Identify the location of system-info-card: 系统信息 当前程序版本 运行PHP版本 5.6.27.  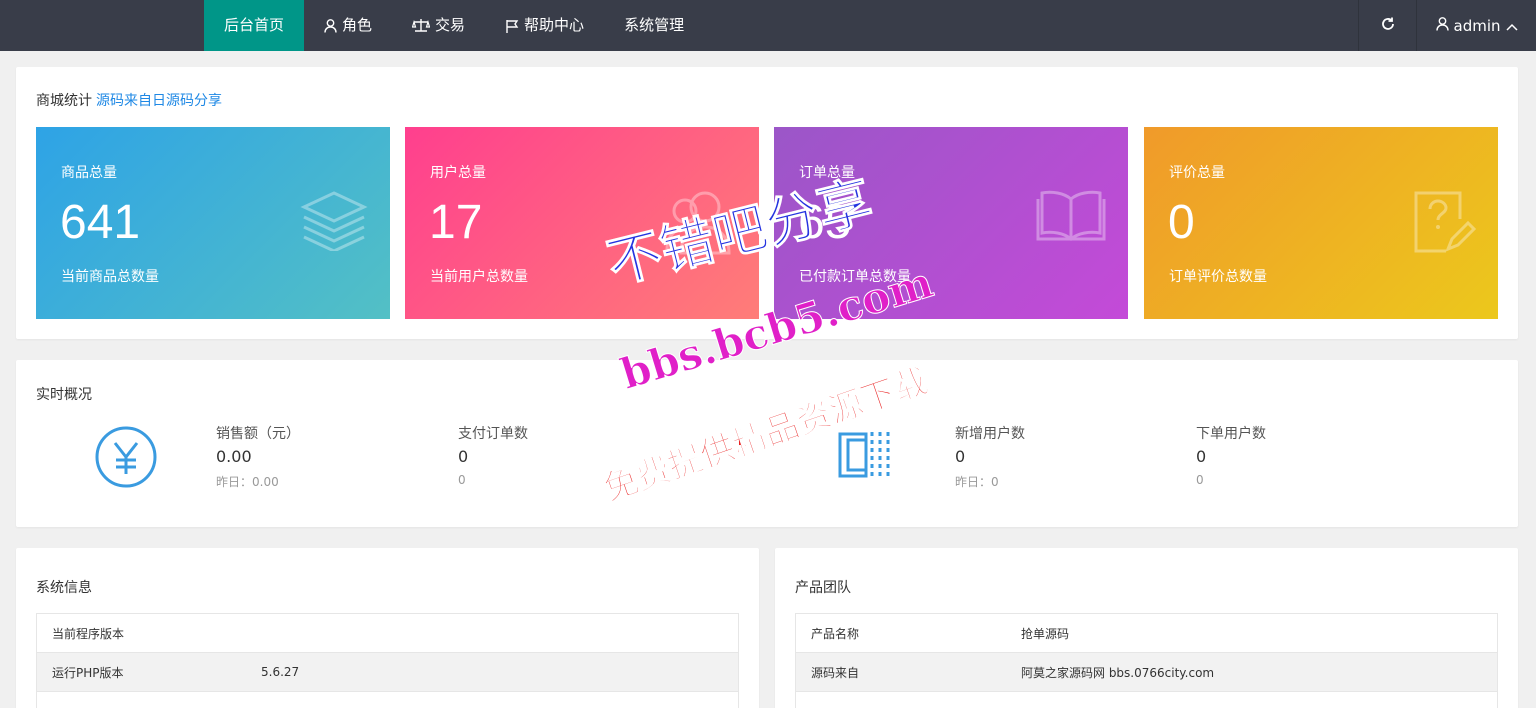
(387, 628).